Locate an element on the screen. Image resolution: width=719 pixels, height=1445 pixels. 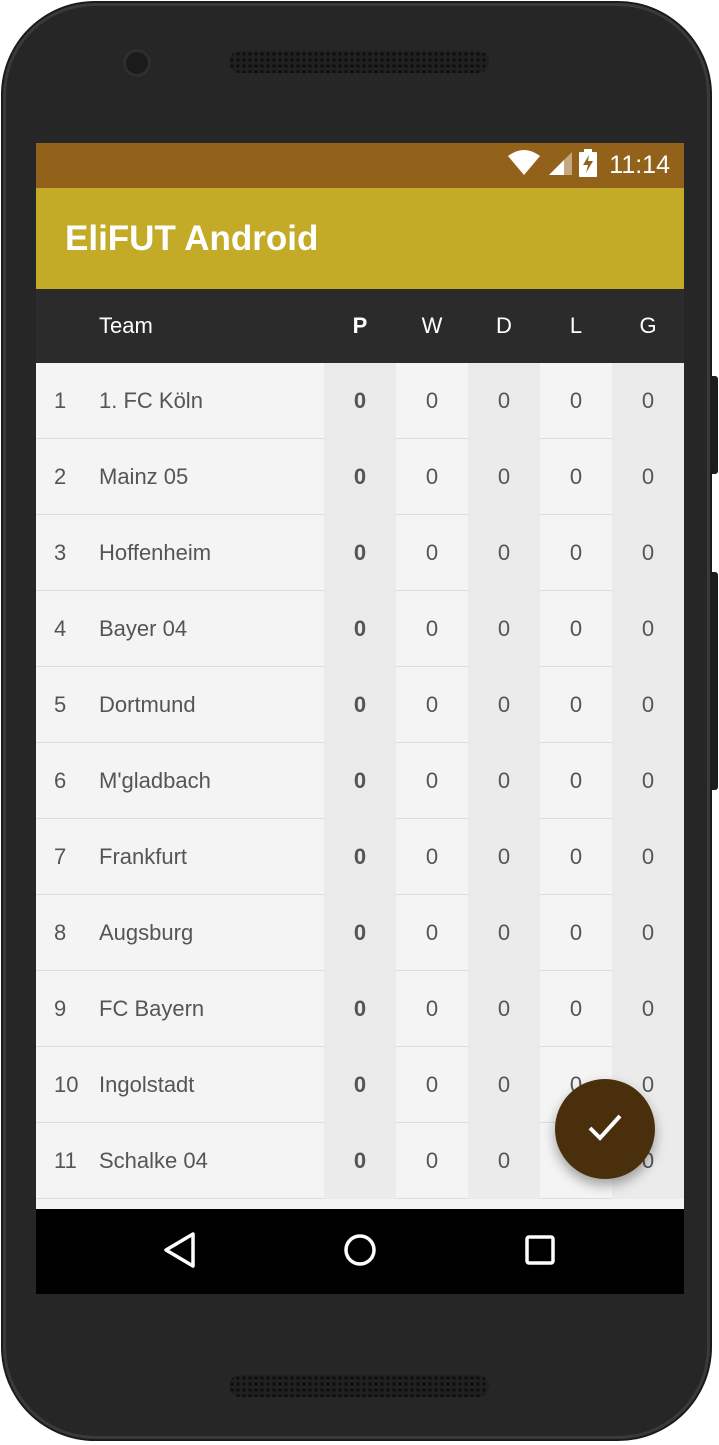
power-button is located at coordinates (714, 425).